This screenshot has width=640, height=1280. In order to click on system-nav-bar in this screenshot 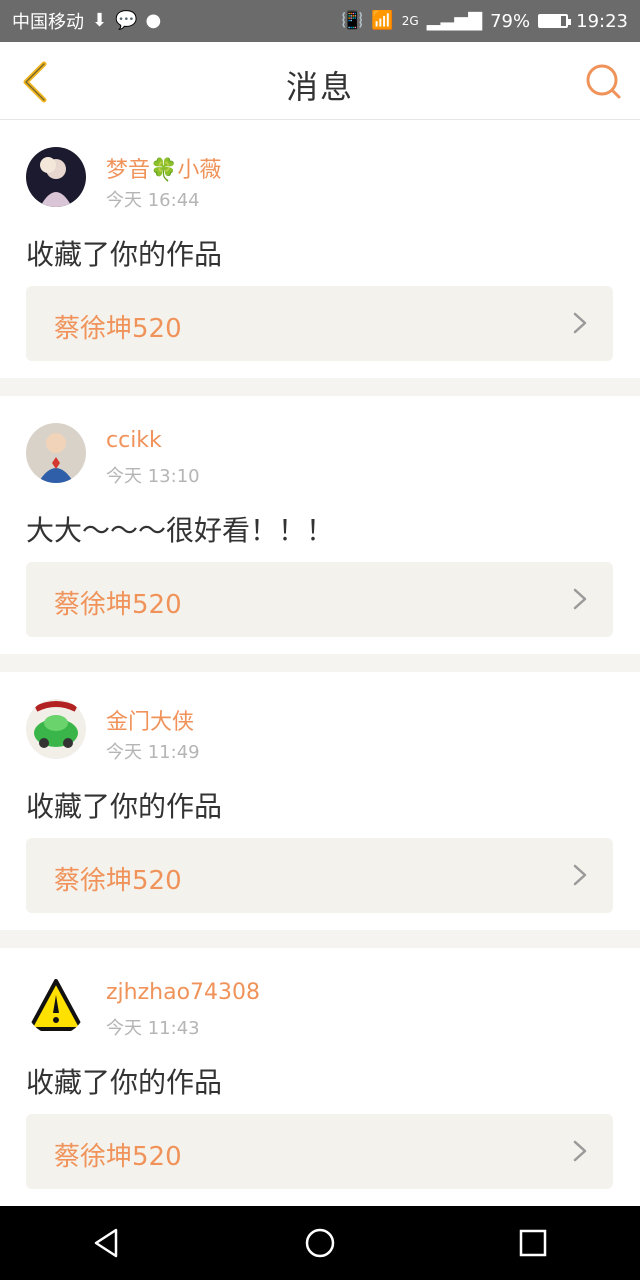, I will do `click(320, 1243)`.